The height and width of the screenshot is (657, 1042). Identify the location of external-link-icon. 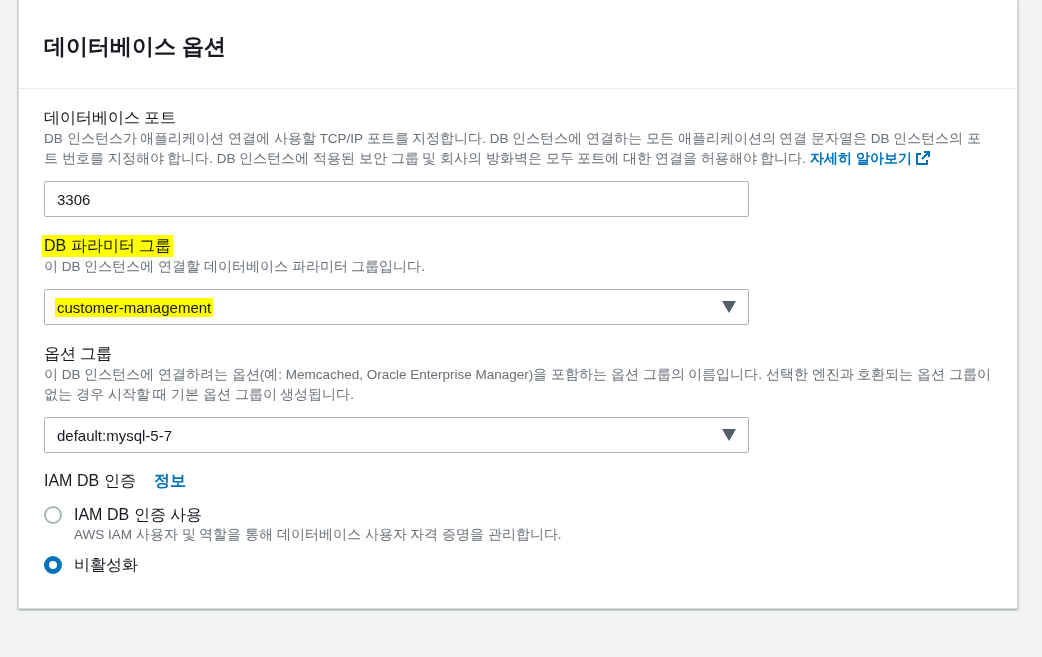
(923, 158).